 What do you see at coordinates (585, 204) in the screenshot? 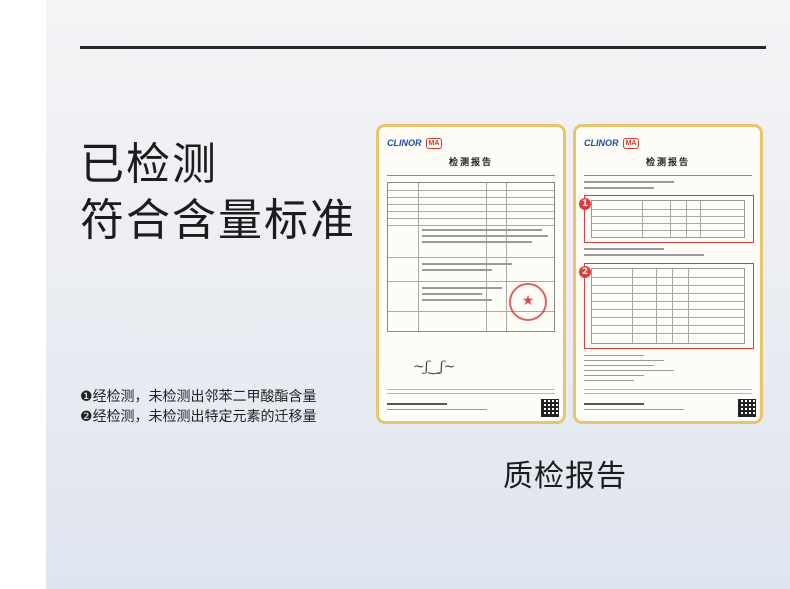
I see `marker-1: 1` at bounding box center [585, 204].